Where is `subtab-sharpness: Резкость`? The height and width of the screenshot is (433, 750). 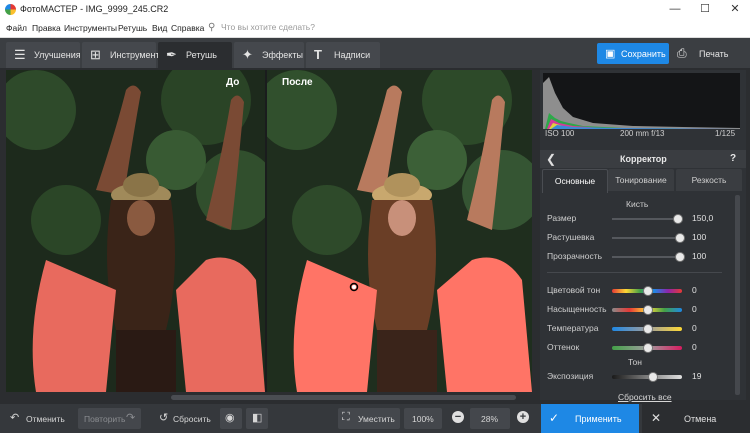 subtab-sharpness: Резкость is located at coordinates (709, 180).